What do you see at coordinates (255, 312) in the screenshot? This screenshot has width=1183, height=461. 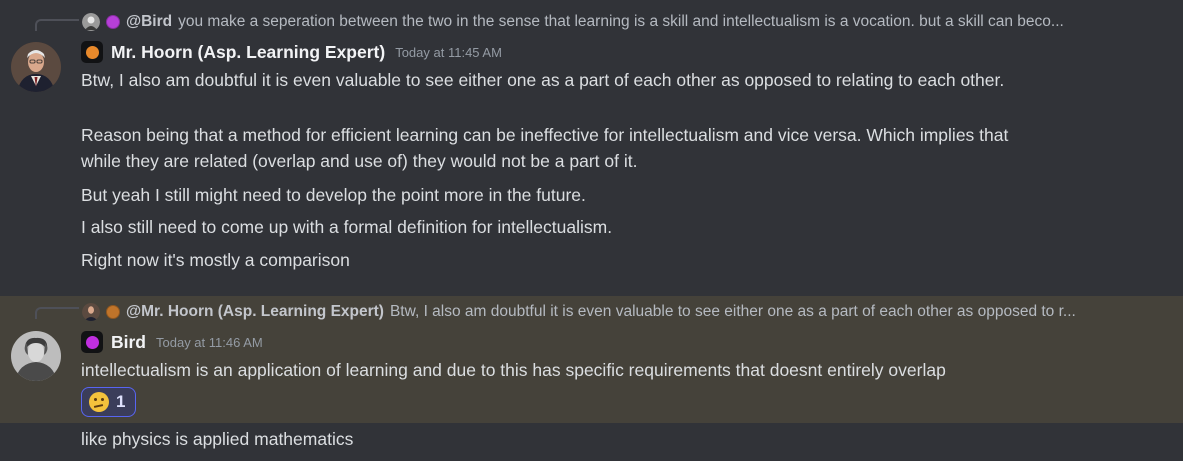 I see `reply-author: @Mr. Hoorn (Asp. Learning Expert)` at bounding box center [255, 312].